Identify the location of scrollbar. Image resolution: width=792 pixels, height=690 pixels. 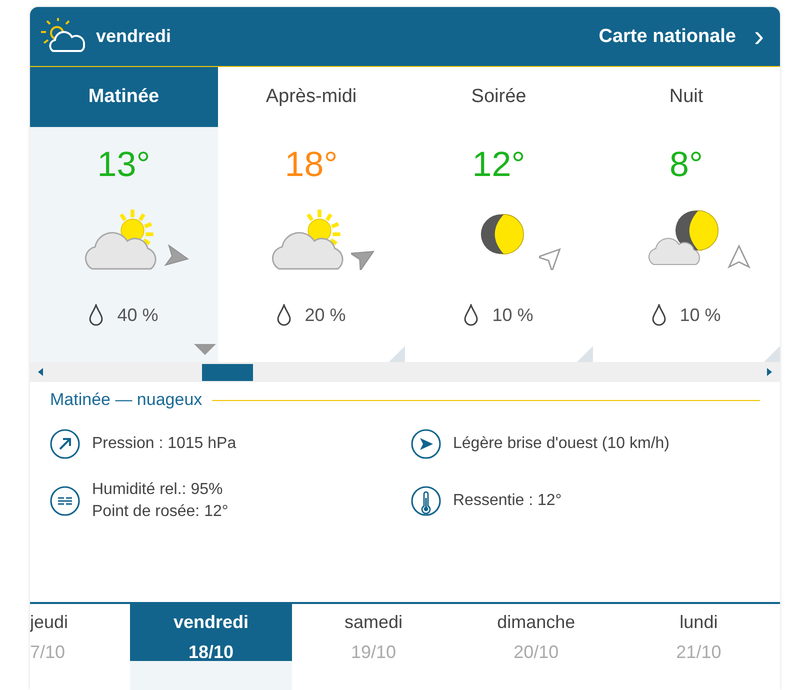
(405, 372).